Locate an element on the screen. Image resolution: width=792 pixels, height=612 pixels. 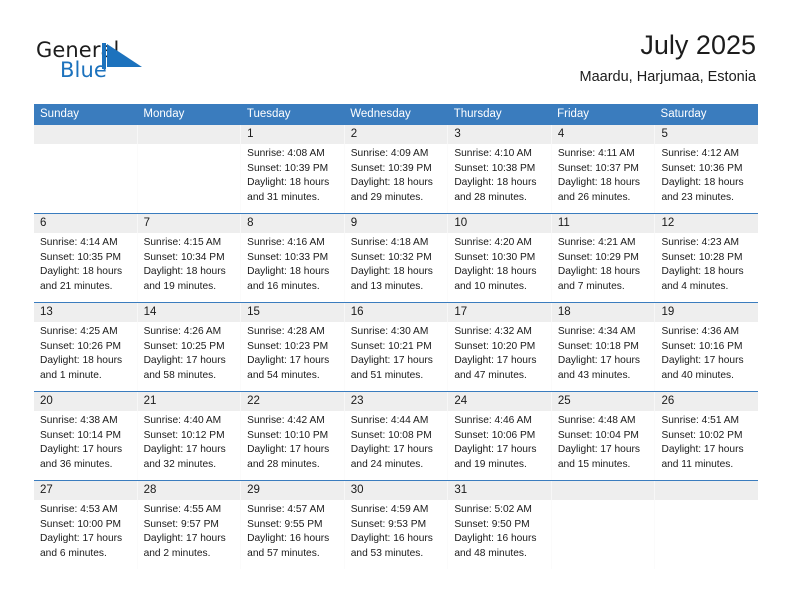
day-number: 8 is located at coordinates (293, 223).